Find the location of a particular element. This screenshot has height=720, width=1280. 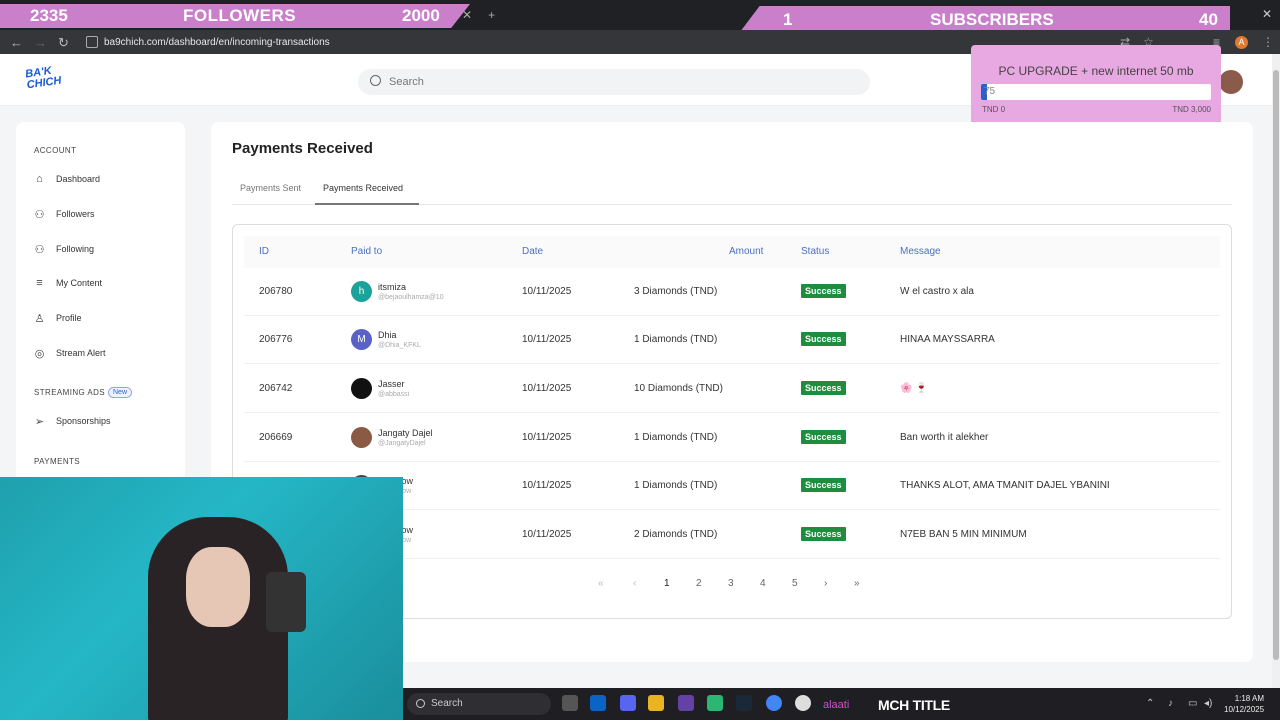

browser-profile-avatar: A is located at coordinates (1241, 42).